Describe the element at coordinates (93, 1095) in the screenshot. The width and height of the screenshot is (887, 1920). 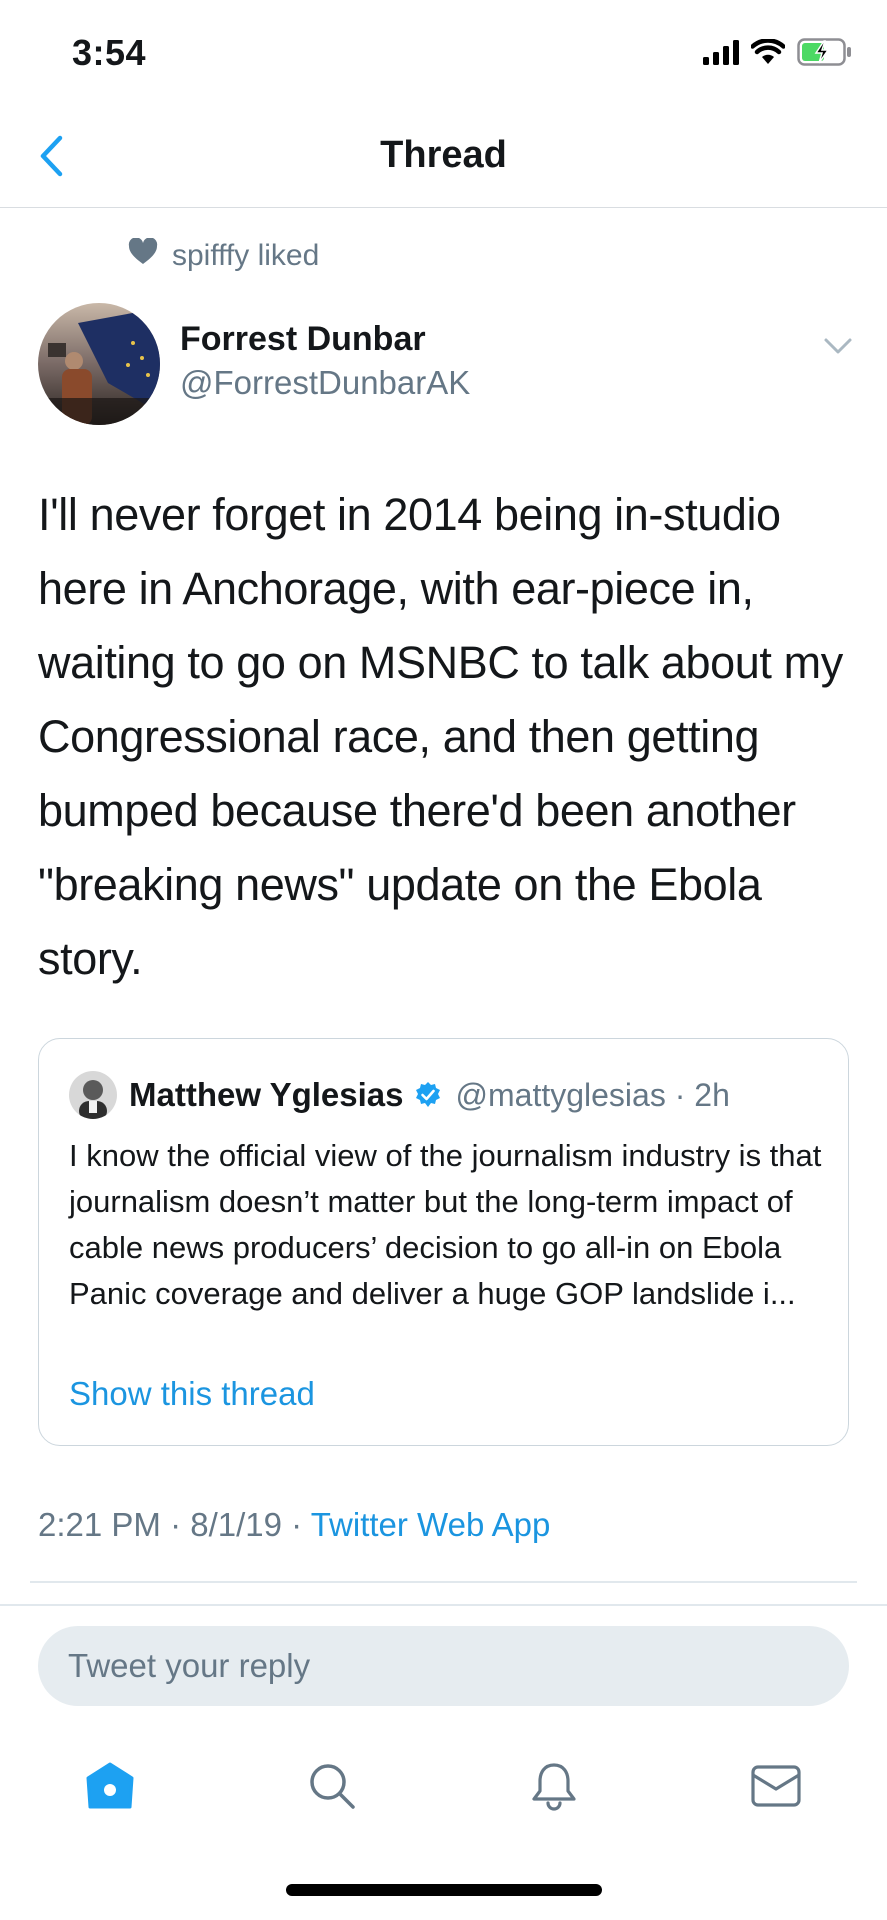
I see `quote-avatar` at that location.